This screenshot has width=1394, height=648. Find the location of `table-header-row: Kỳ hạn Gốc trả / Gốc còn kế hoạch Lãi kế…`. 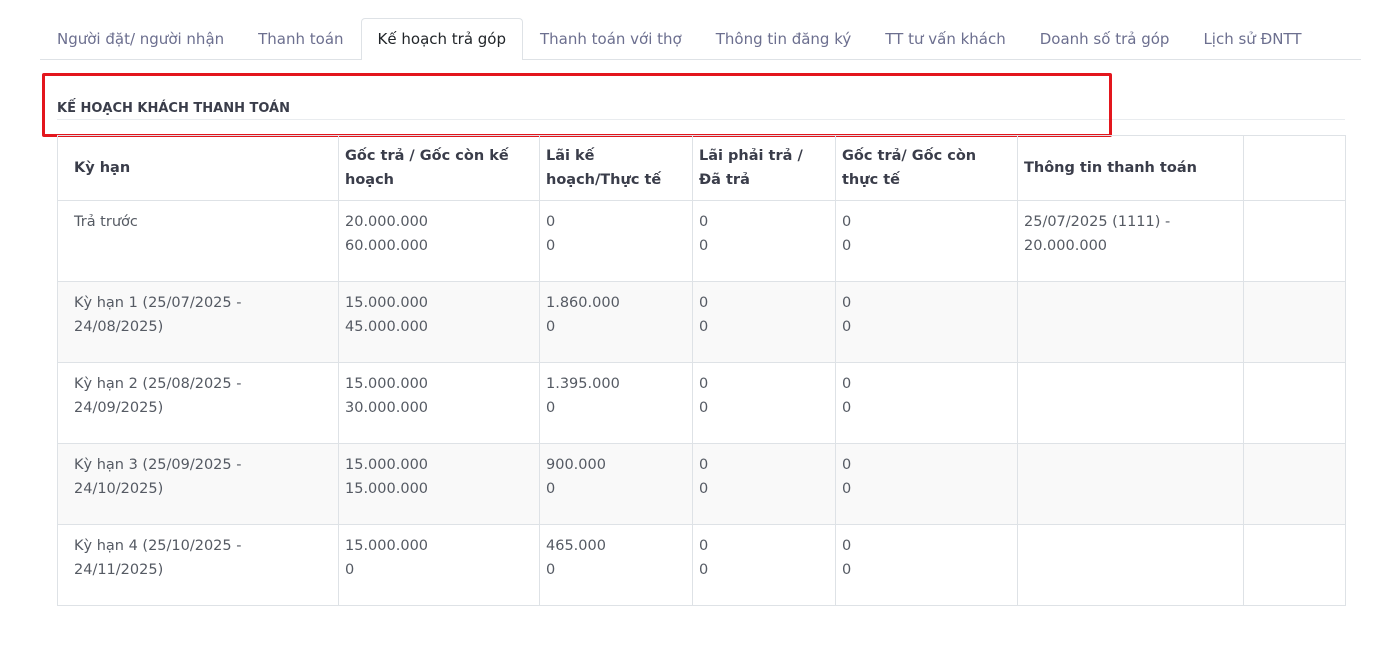

table-header-row: Kỳ hạn Gốc trả / Gốc còn kế hoạch Lãi kế… is located at coordinates (701, 168).